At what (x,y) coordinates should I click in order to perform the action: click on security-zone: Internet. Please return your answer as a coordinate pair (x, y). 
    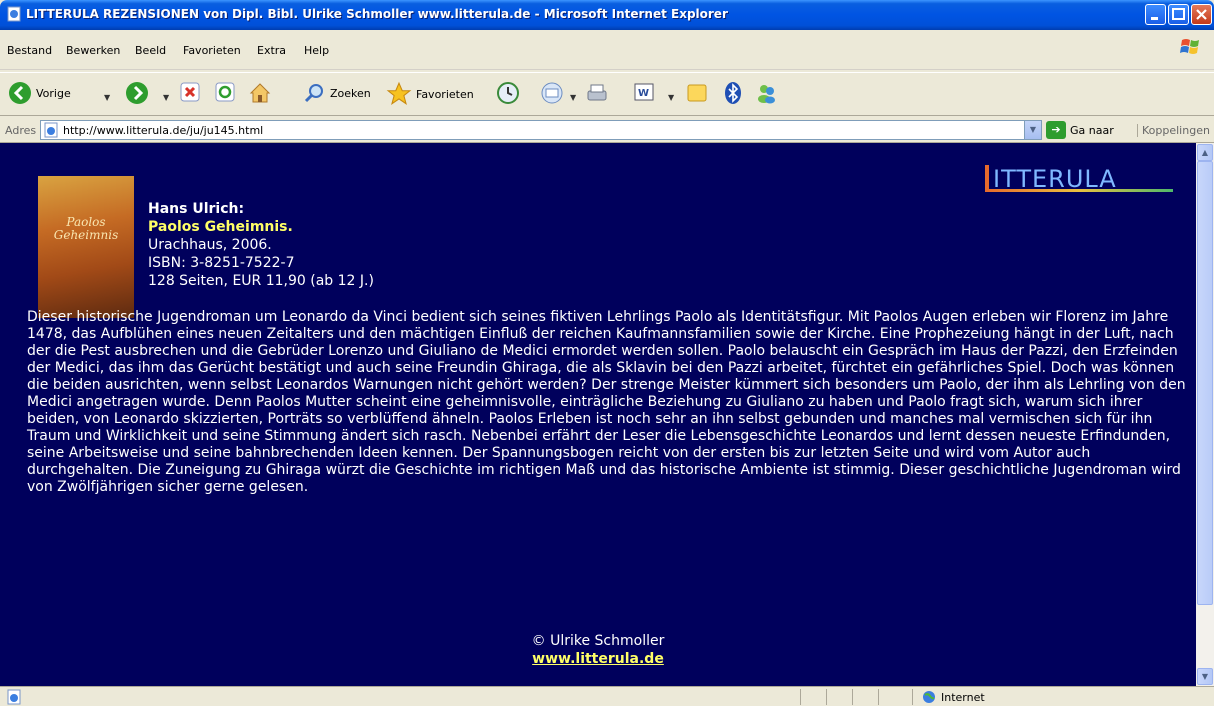
    Looking at the image, I should click on (953, 697).